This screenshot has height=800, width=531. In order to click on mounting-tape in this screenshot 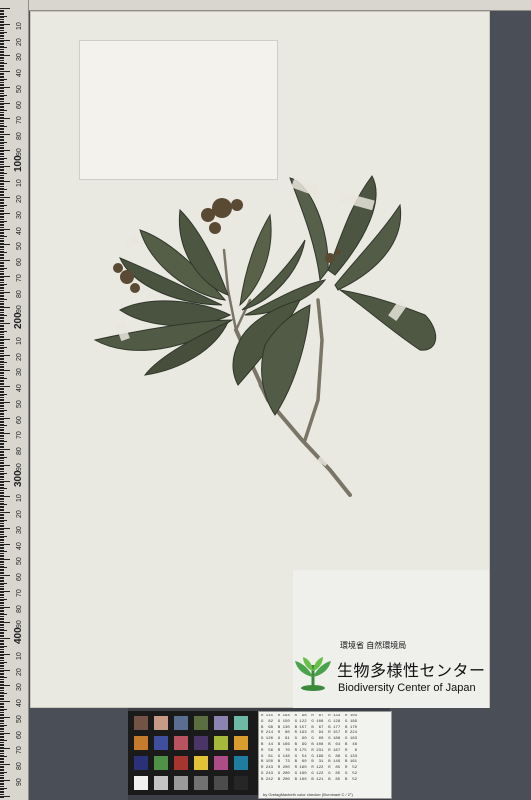, I will do `click(132, 242)`.